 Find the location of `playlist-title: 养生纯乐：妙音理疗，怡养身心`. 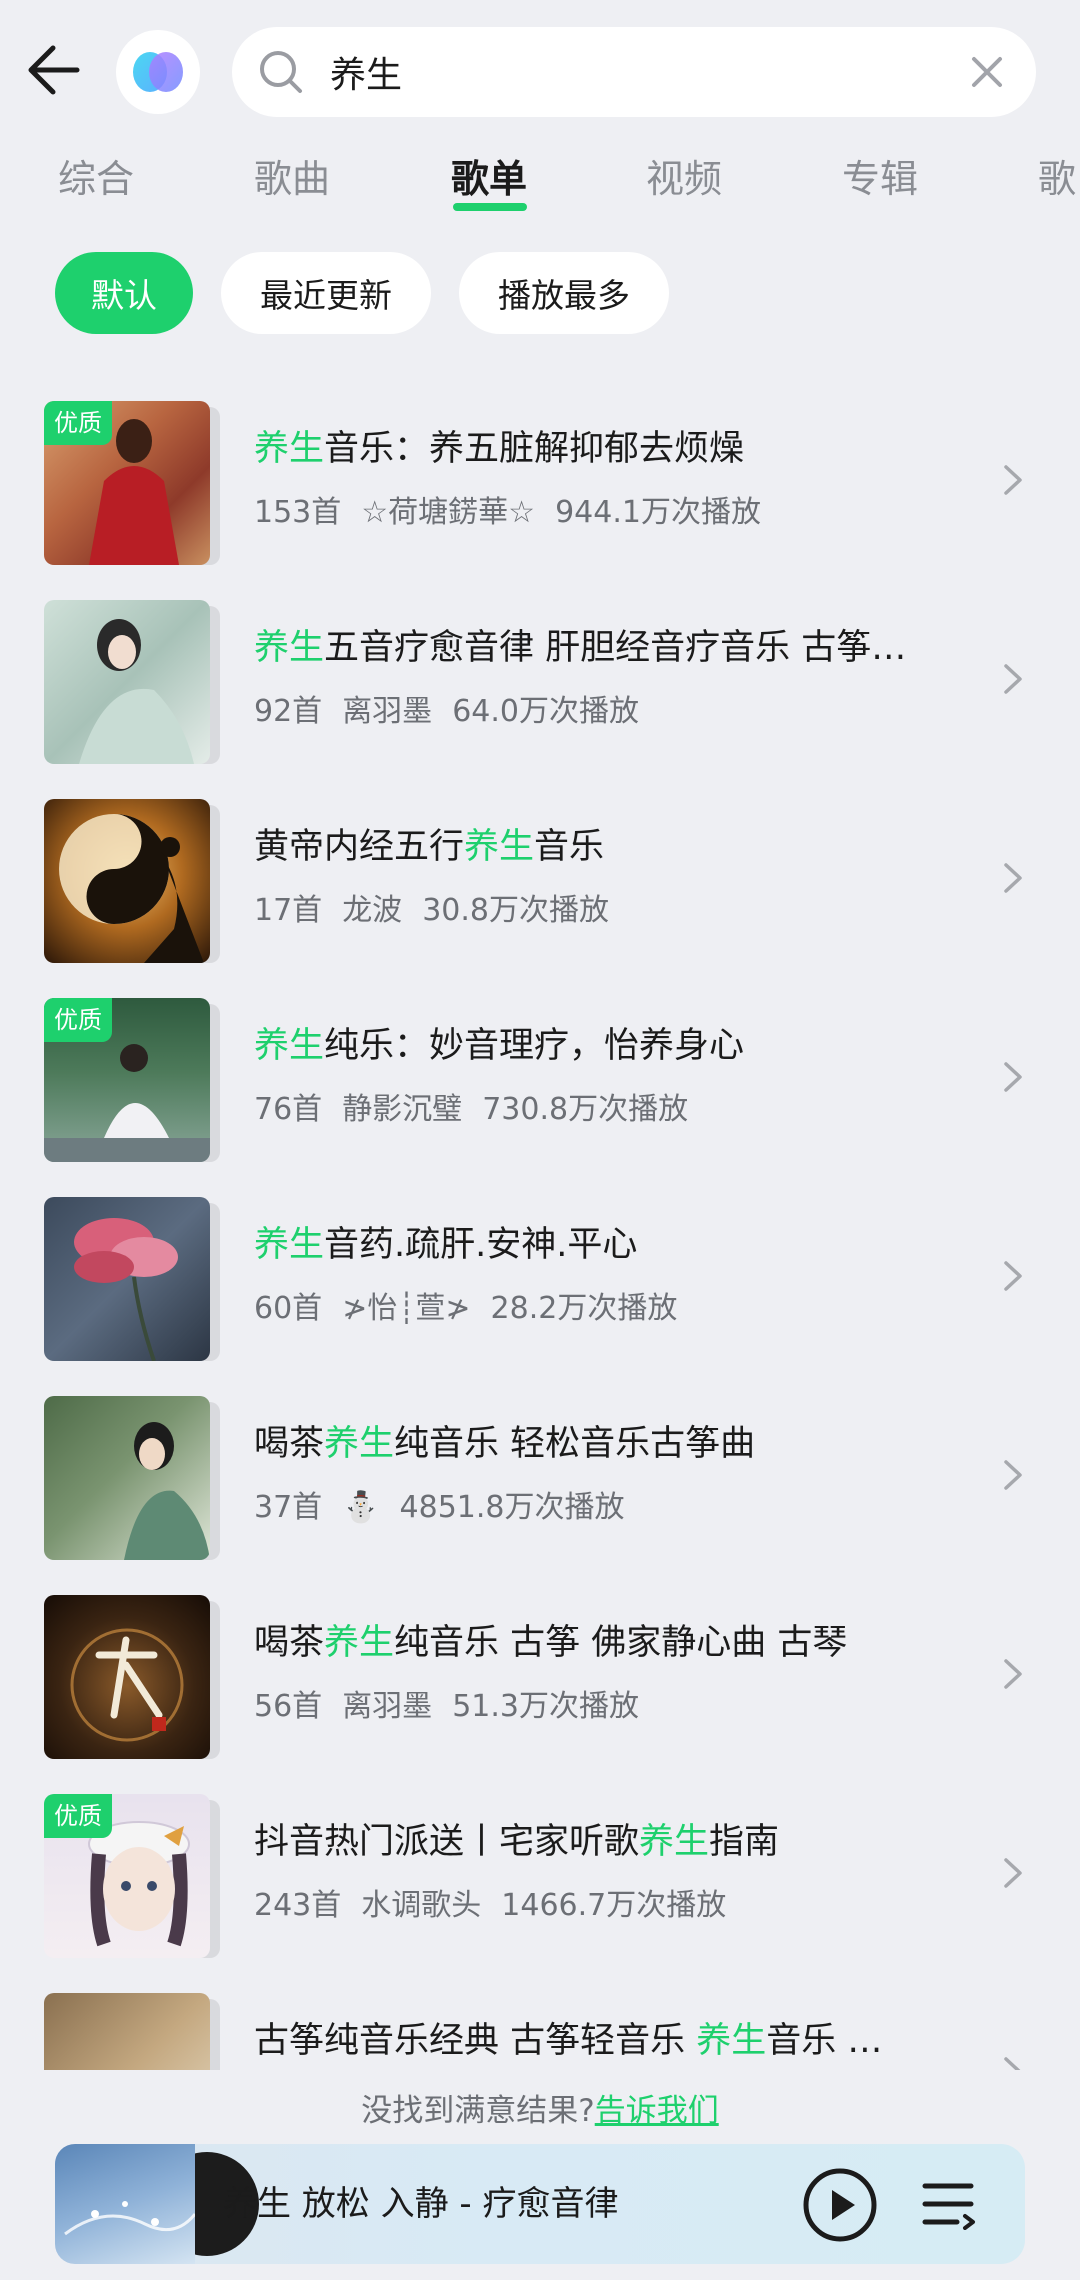

playlist-title: 养生纯乐：妙音理疗，怡养身心 is located at coordinates (499, 1046).